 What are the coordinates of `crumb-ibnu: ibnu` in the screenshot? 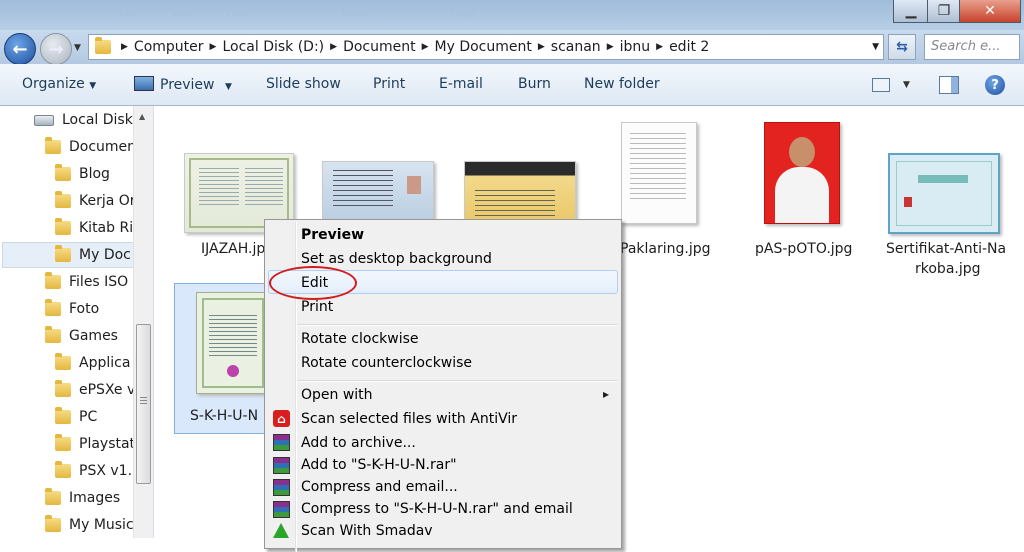 It's located at (635, 47).